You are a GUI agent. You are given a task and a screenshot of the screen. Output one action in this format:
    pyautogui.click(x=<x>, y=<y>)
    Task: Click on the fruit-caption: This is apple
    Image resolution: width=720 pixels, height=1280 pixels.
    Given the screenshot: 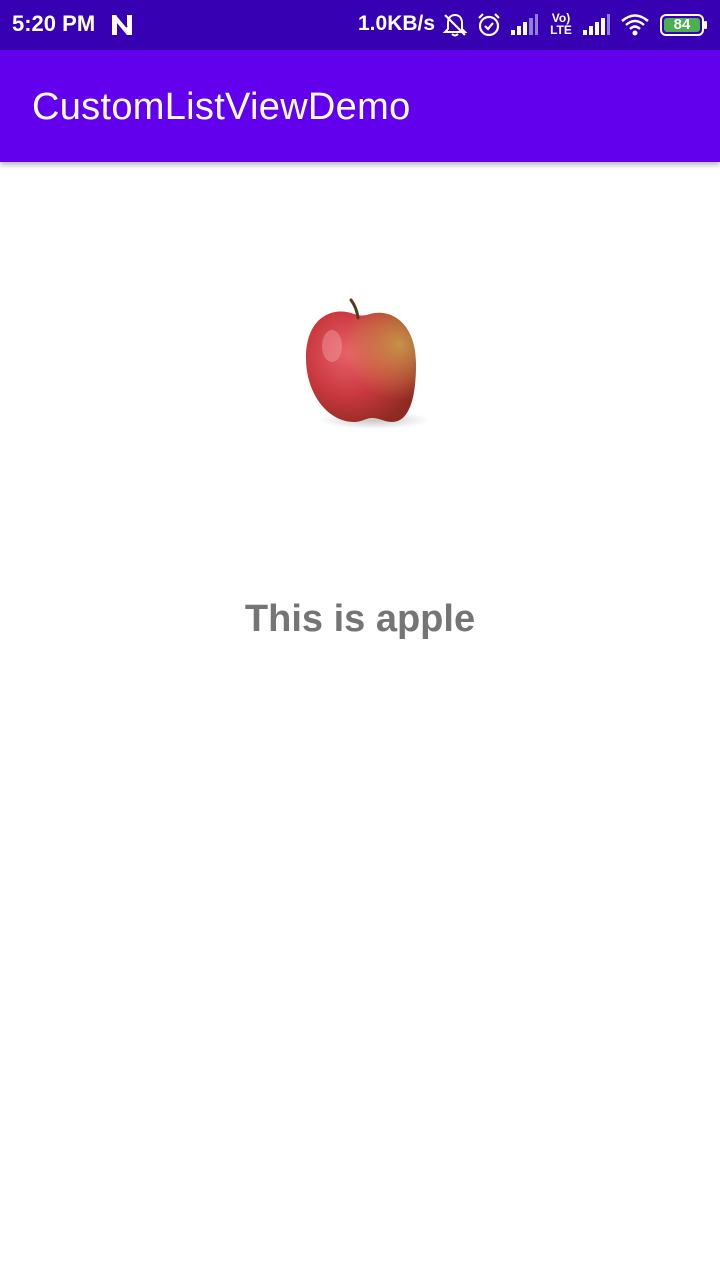 What is the action you would take?
    pyautogui.click(x=360, y=619)
    